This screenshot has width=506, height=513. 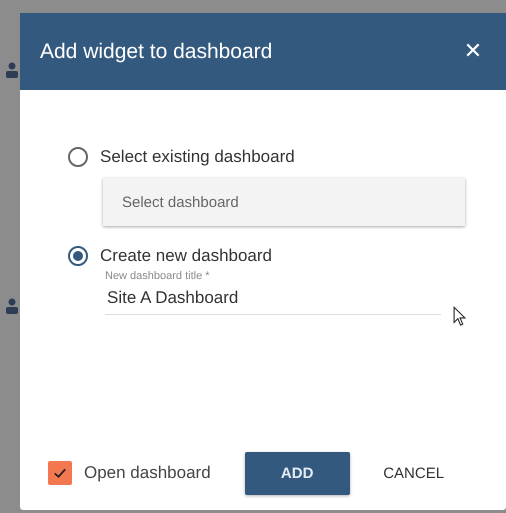 What do you see at coordinates (197, 157) in the screenshot?
I see `option-label: Select existing dashboard` at bounding box center [197, 157].